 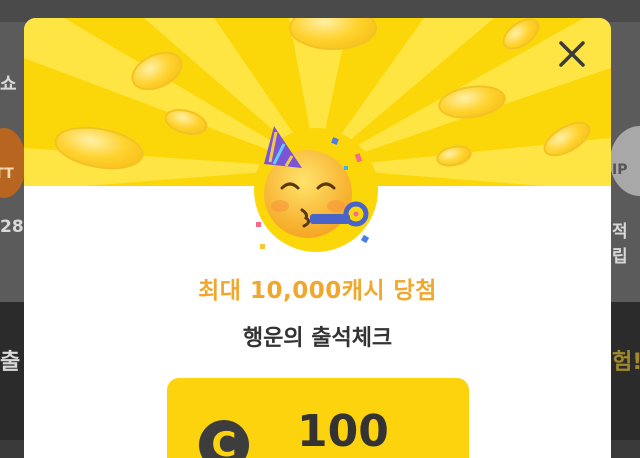 What do you see at coordinates (620, 244) in the screenshot?
I see `background-reward-text: 적립` at bounding box center [620, 244].